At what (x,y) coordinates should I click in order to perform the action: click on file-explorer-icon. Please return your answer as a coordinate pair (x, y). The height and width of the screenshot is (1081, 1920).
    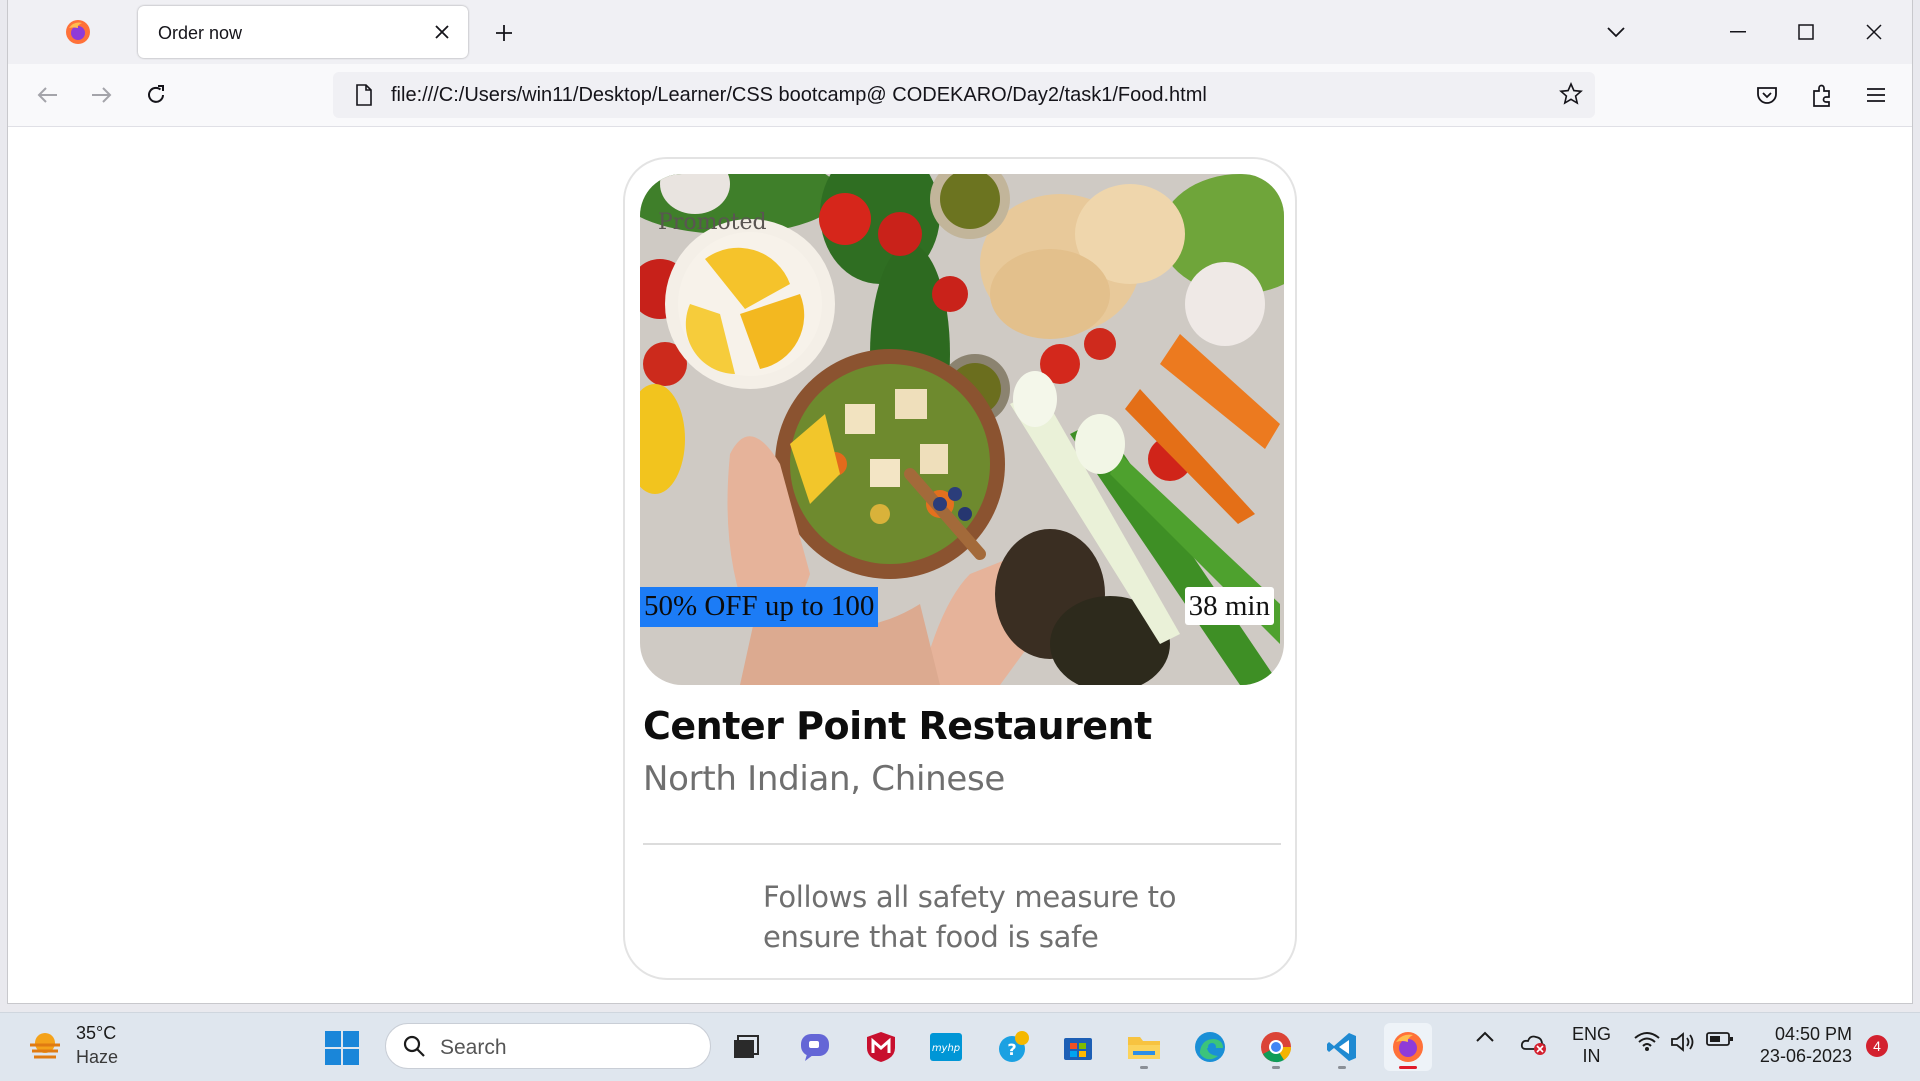
    Looking at the image, I should click on (1144, 1047).